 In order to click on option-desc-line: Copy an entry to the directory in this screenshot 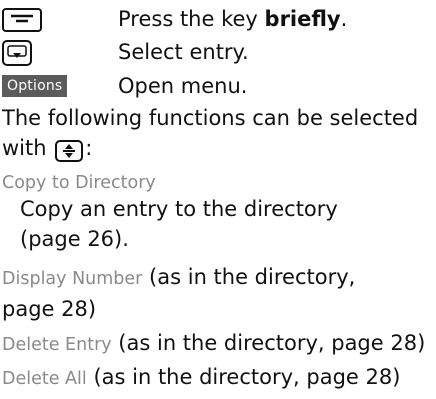, I will do `click(179, 209)`.